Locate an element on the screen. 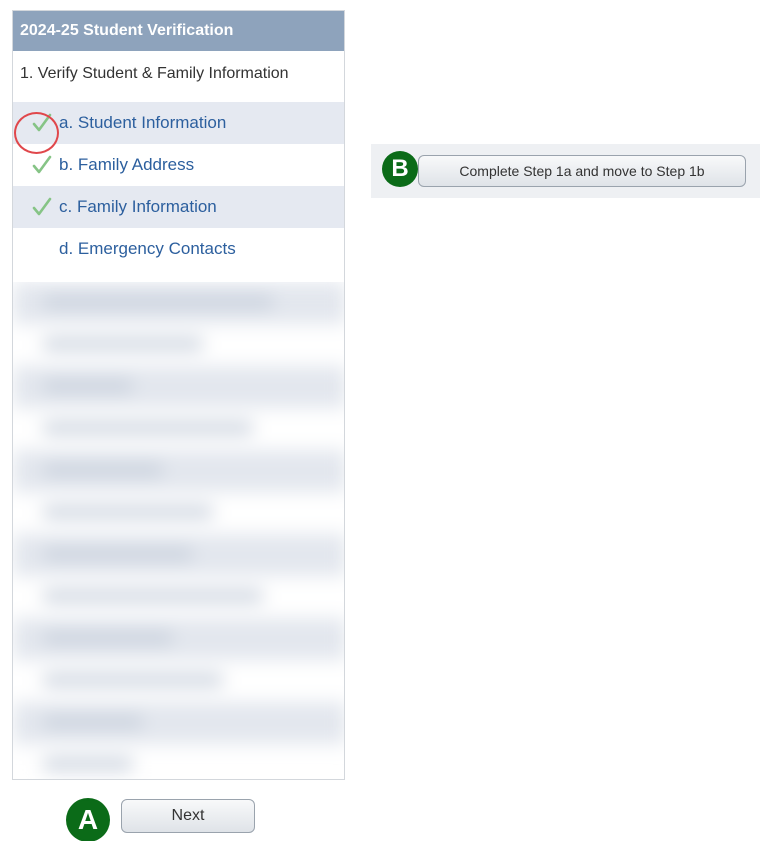 The image size is (760, 841). next-button: Next is located at coordinates (188, 816).